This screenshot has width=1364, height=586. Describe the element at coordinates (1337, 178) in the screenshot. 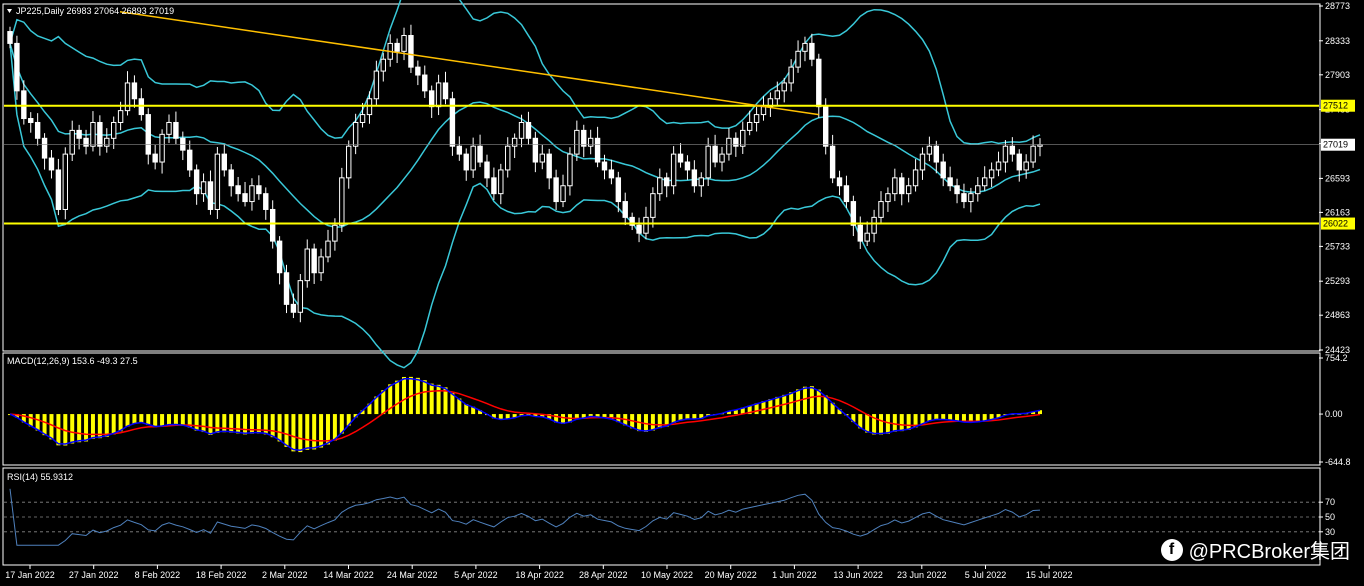

I see `y-tick-label: 26593` at that location.